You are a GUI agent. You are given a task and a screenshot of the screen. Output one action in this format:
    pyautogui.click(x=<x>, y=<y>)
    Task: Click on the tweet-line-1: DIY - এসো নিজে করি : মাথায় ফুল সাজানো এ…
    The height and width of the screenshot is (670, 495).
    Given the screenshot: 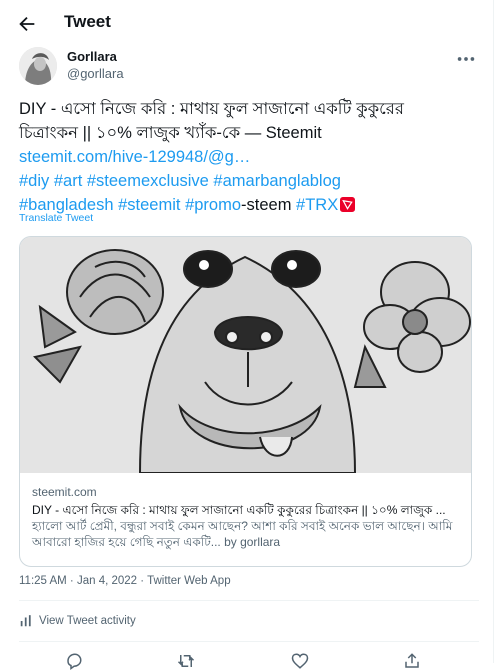 What is the action you would take?
    pyautogui.click(x=211, y=109)
    